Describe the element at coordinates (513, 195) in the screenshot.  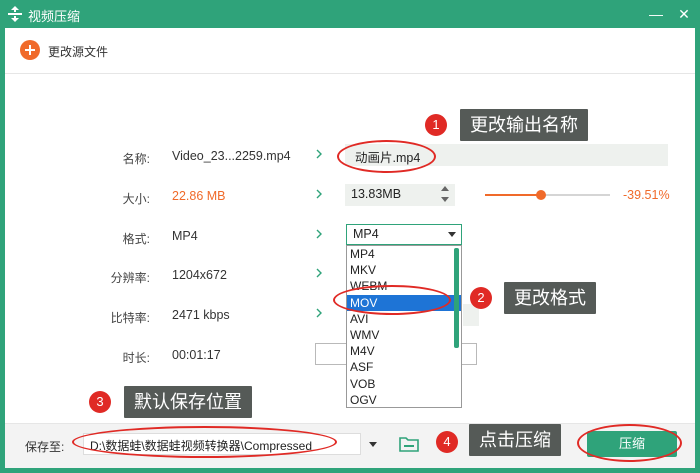
I see `slider-fill` at that location.